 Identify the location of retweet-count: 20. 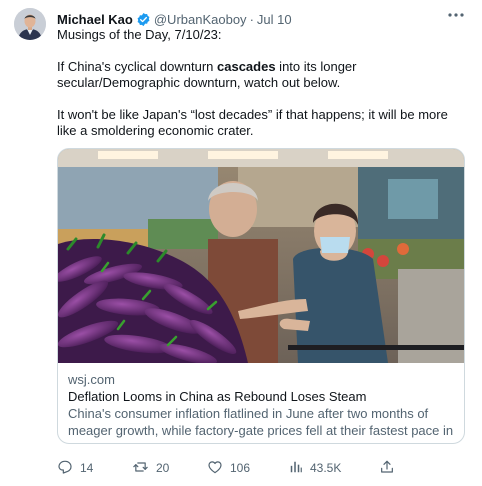
(163, 468).